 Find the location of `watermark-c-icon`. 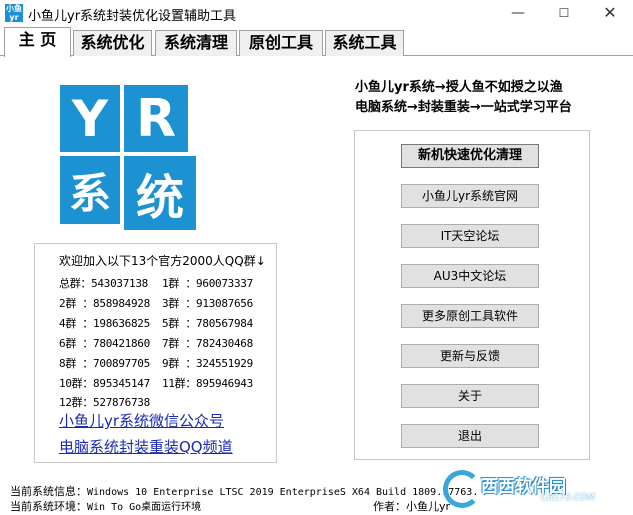

watermark-c-icon is located at coordinates (462, 489).